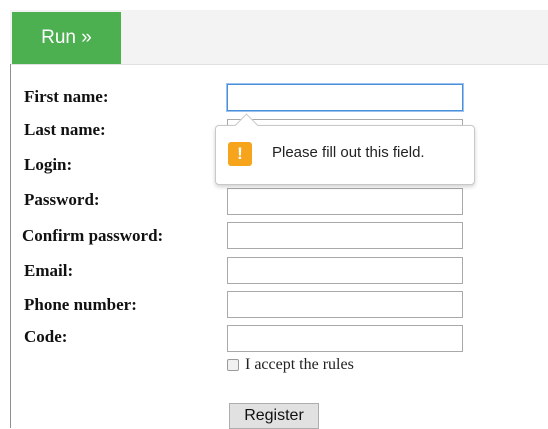  Describe the element at coordinates (80, 304) in the screenshot. I see `phone-label: Phone number:` at that location.